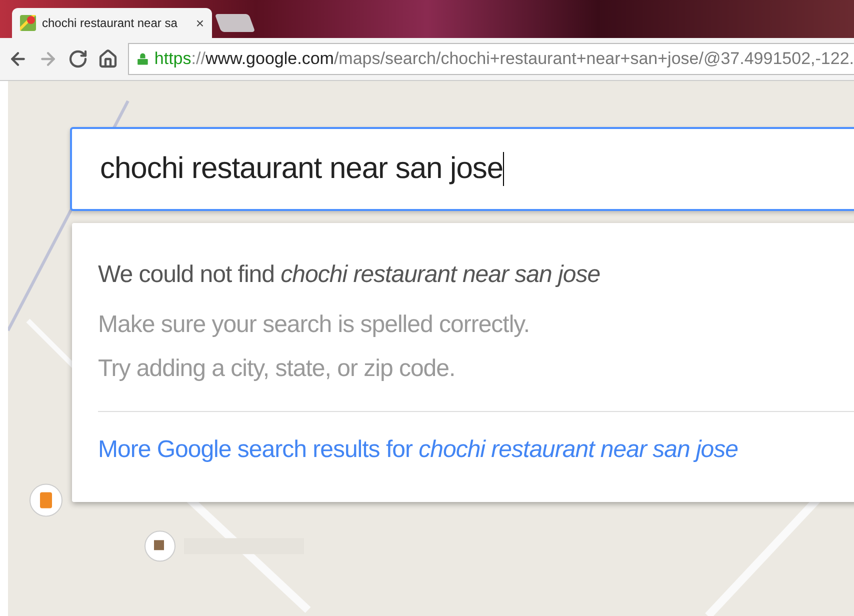  I want to click on close-icon: ×, so click(200, 23).